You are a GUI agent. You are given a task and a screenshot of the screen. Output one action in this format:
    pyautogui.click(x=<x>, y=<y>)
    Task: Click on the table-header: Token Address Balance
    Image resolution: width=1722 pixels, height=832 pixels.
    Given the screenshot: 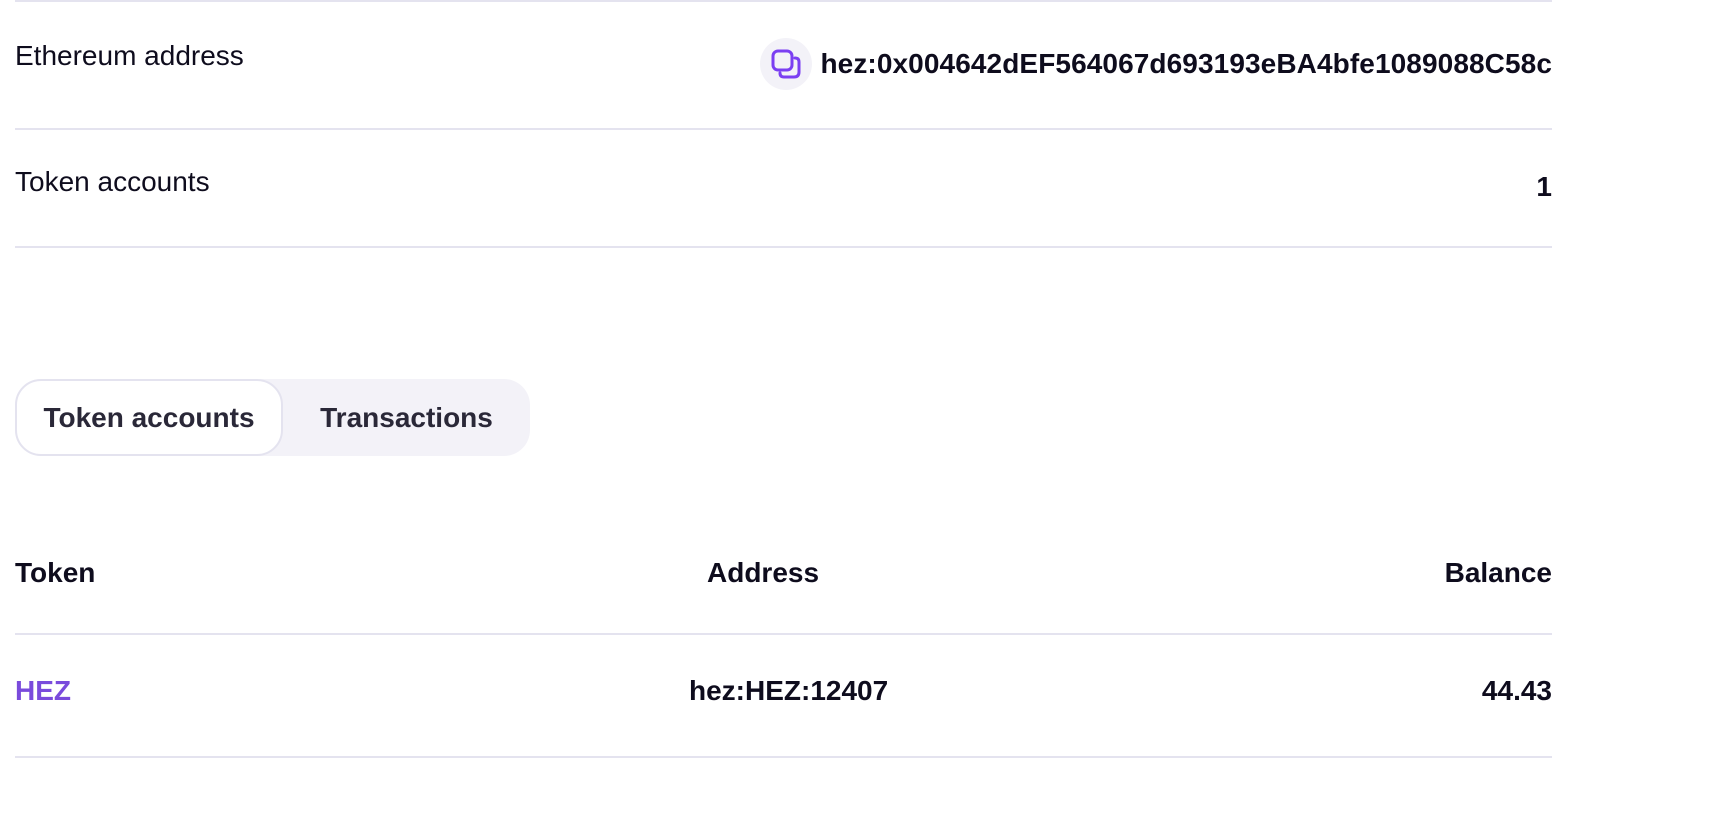 What is the action you would take?
    pyautogui.click(x=783, y=577)
    